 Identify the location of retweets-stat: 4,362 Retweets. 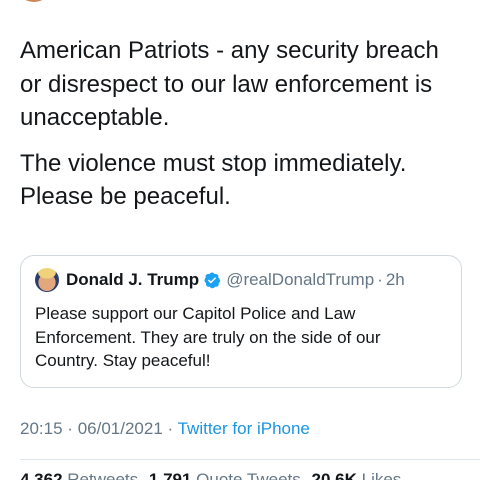
(79, 475).